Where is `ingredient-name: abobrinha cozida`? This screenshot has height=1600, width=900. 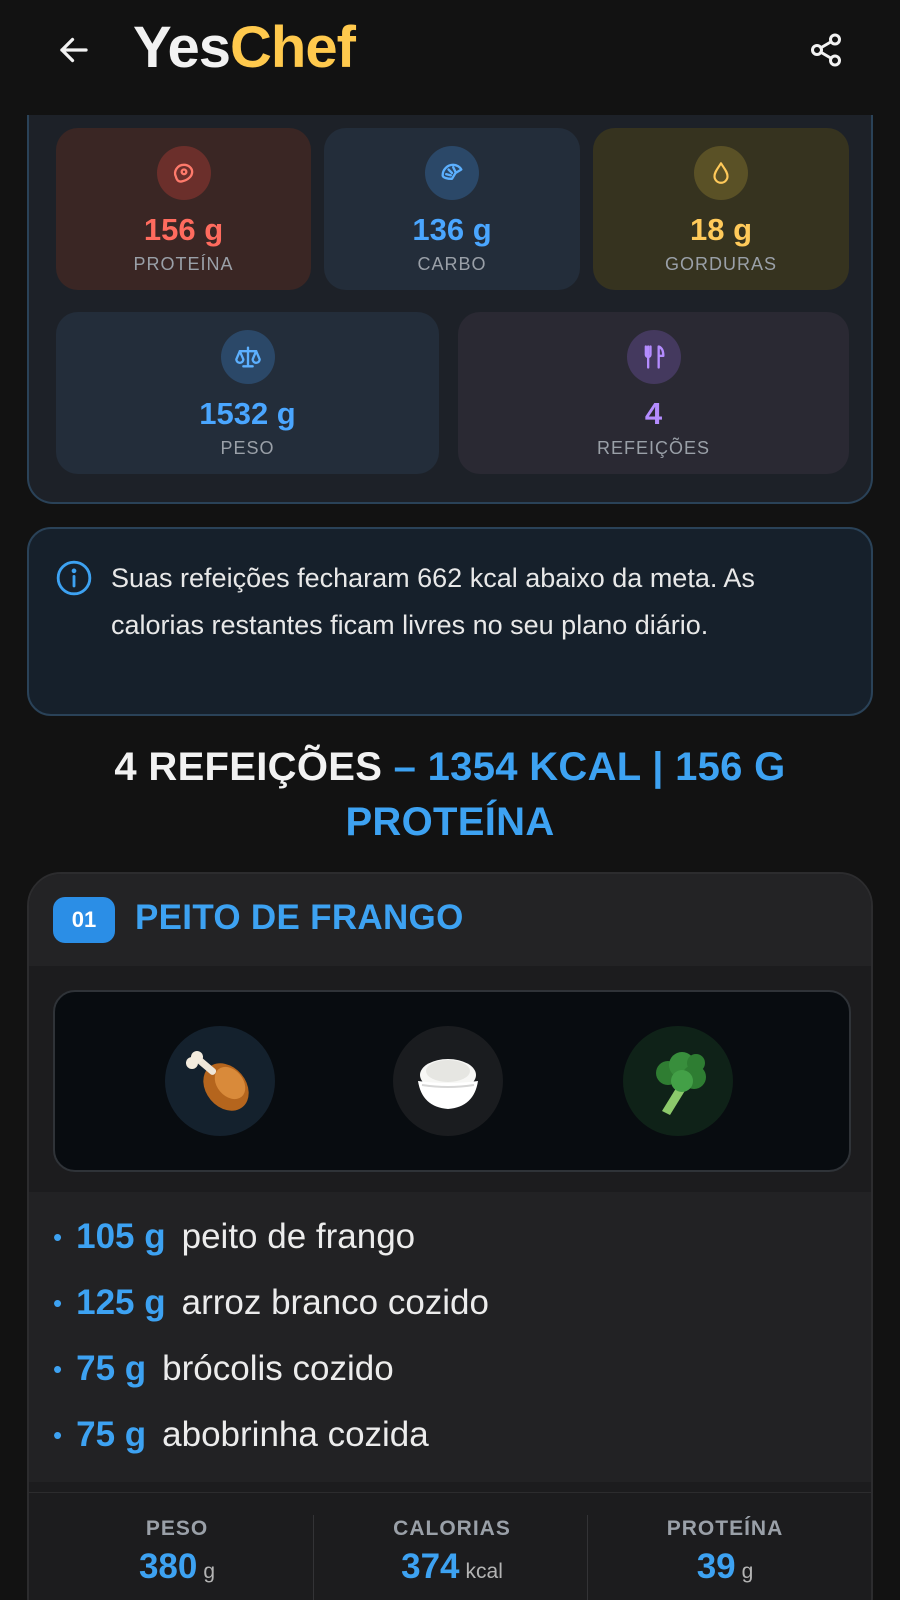
ingredient-name: abobrinha cozida is located at coordinates (295, 1434).